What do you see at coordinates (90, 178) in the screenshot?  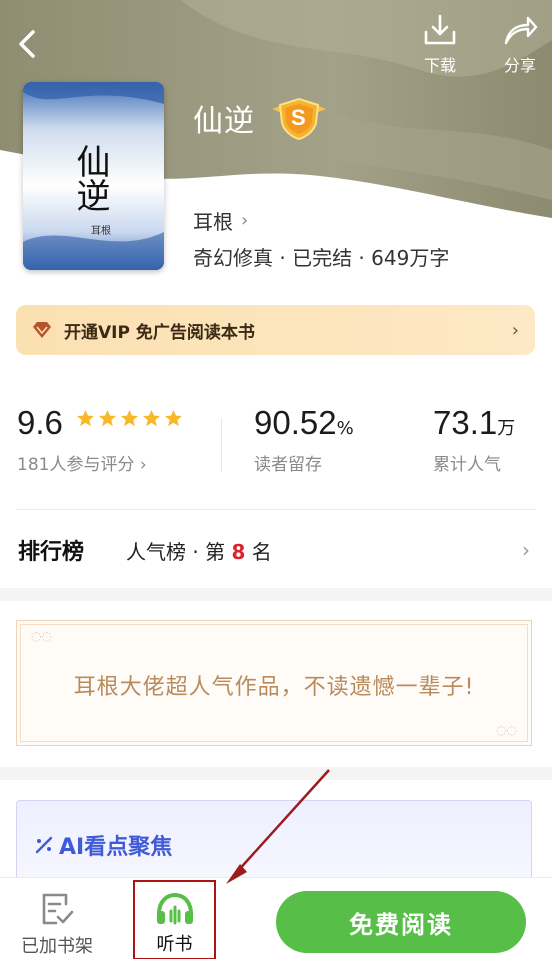 I see `cover-title: 仙逆` at bounding box center [90, 178].